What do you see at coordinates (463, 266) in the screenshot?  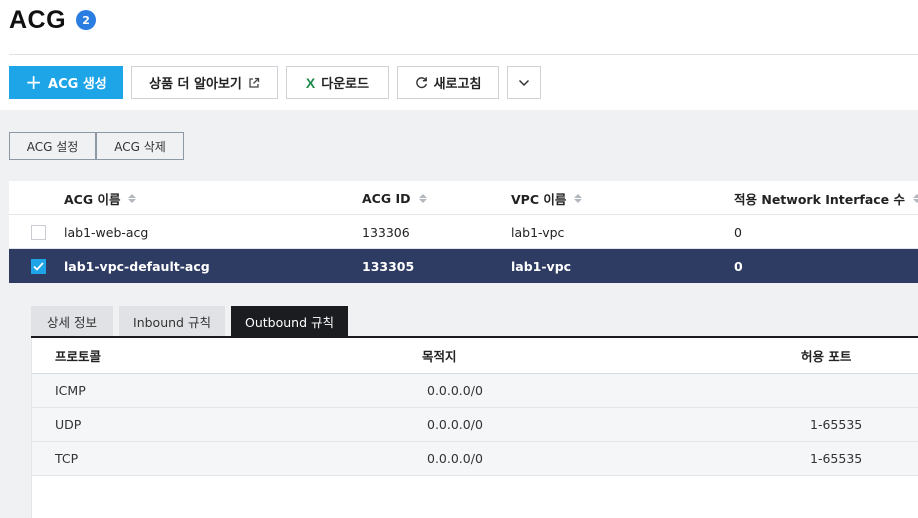 I see `table-row-selected: lab1-vpc-default-acg 133305 lab1-vpc 0` at bounding box center [463, 266].